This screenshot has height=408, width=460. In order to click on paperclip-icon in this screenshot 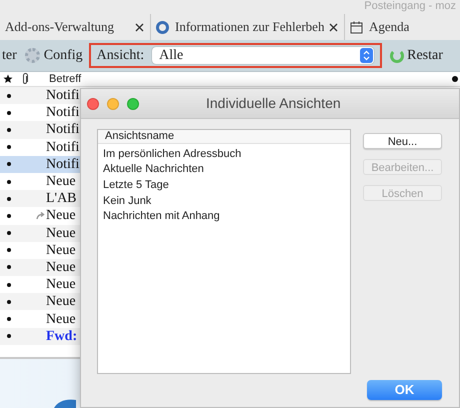, I will do `click(25, 79)`.